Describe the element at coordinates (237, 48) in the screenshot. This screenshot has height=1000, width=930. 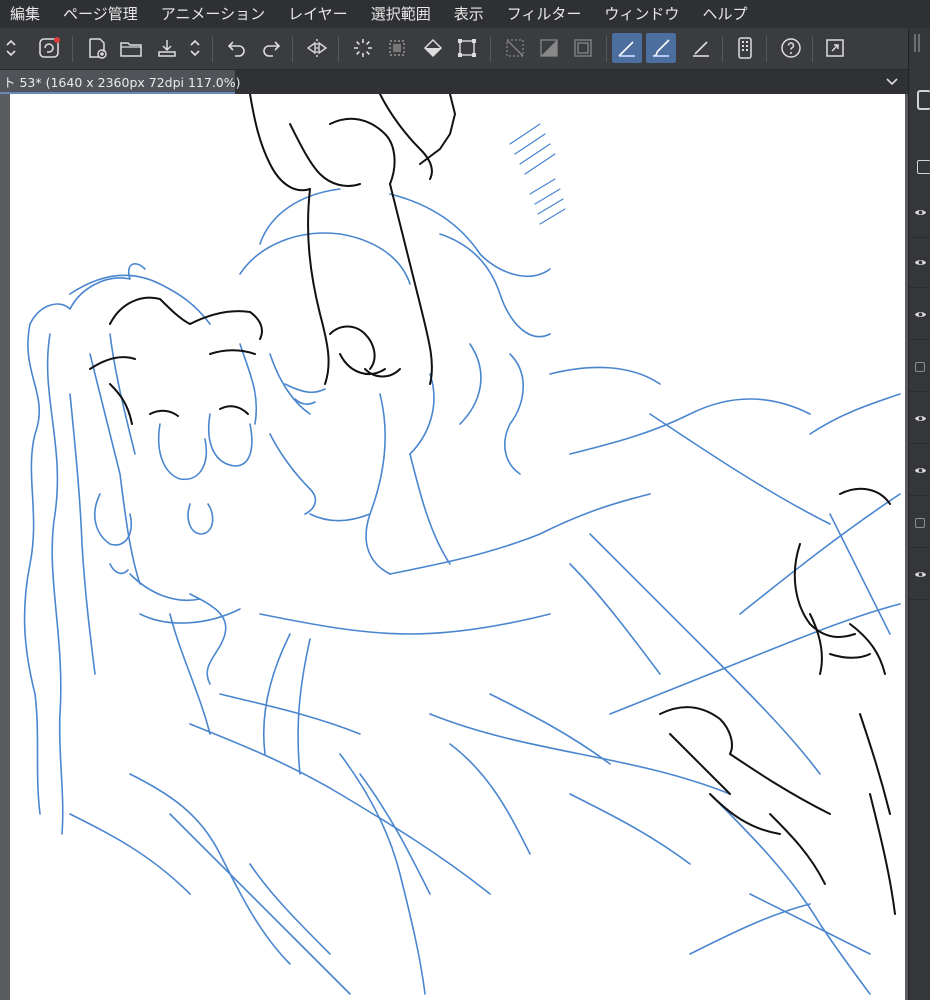
I see `undo-icon` at that location.